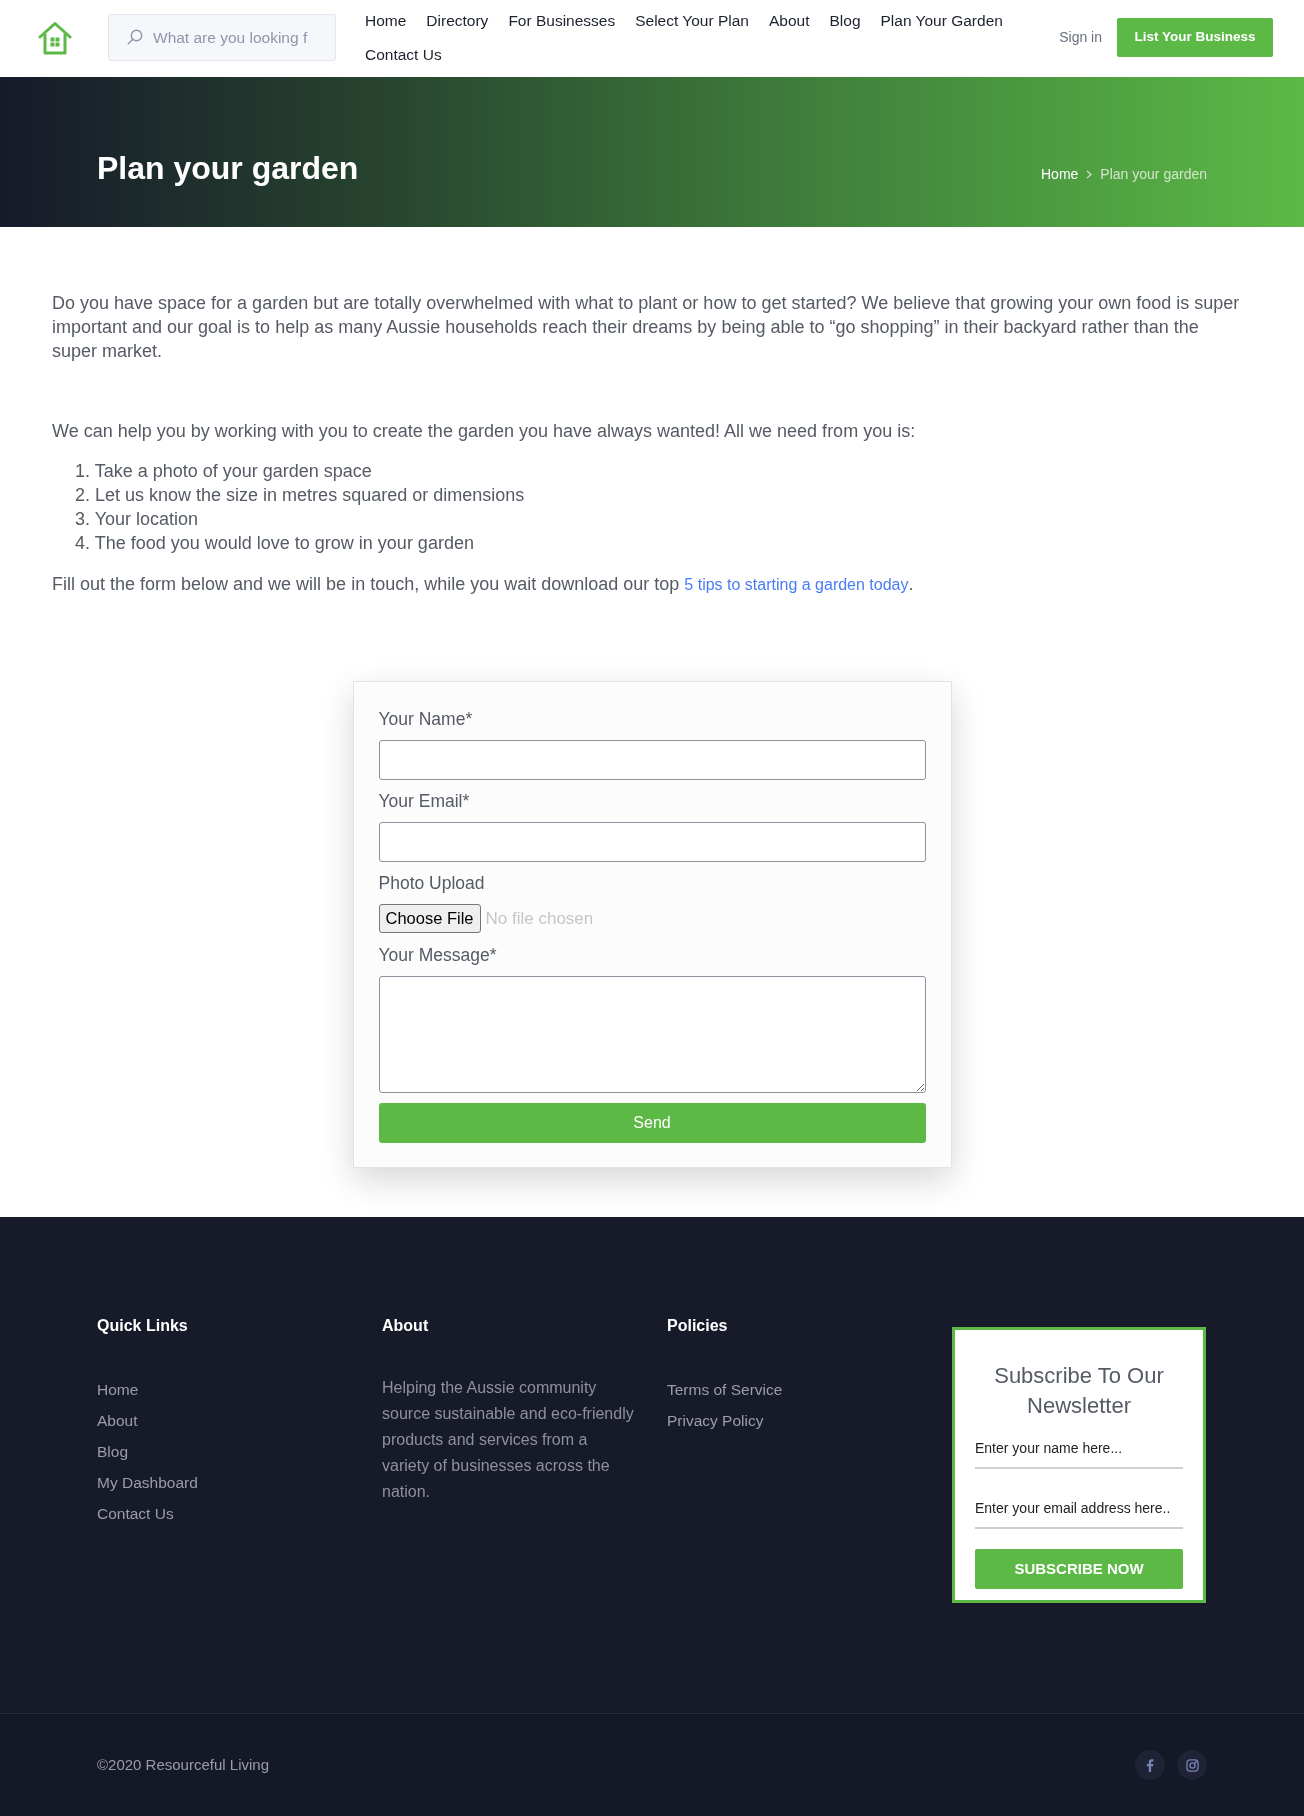 The image size is (1304, 1816). I want to click on search-field: What are you looking f, so click(222, 37).